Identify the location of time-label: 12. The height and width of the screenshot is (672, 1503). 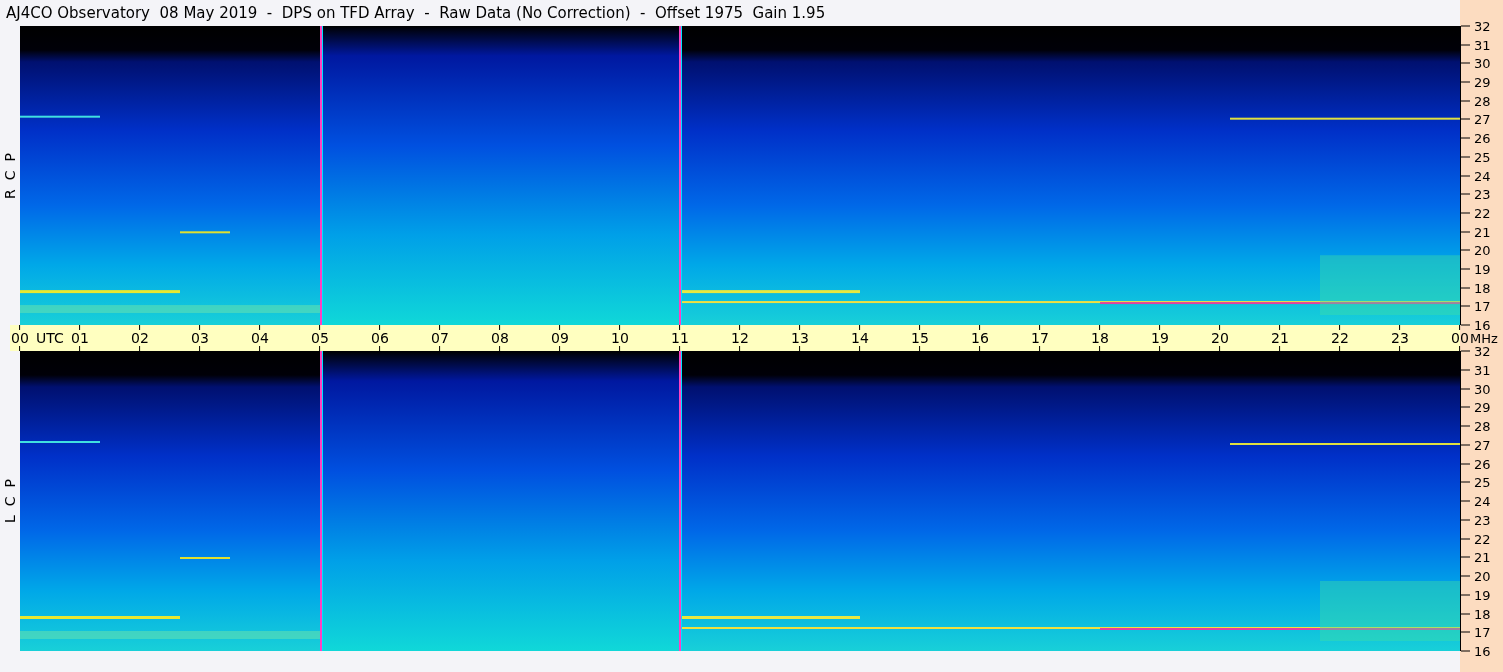
(740, 338).